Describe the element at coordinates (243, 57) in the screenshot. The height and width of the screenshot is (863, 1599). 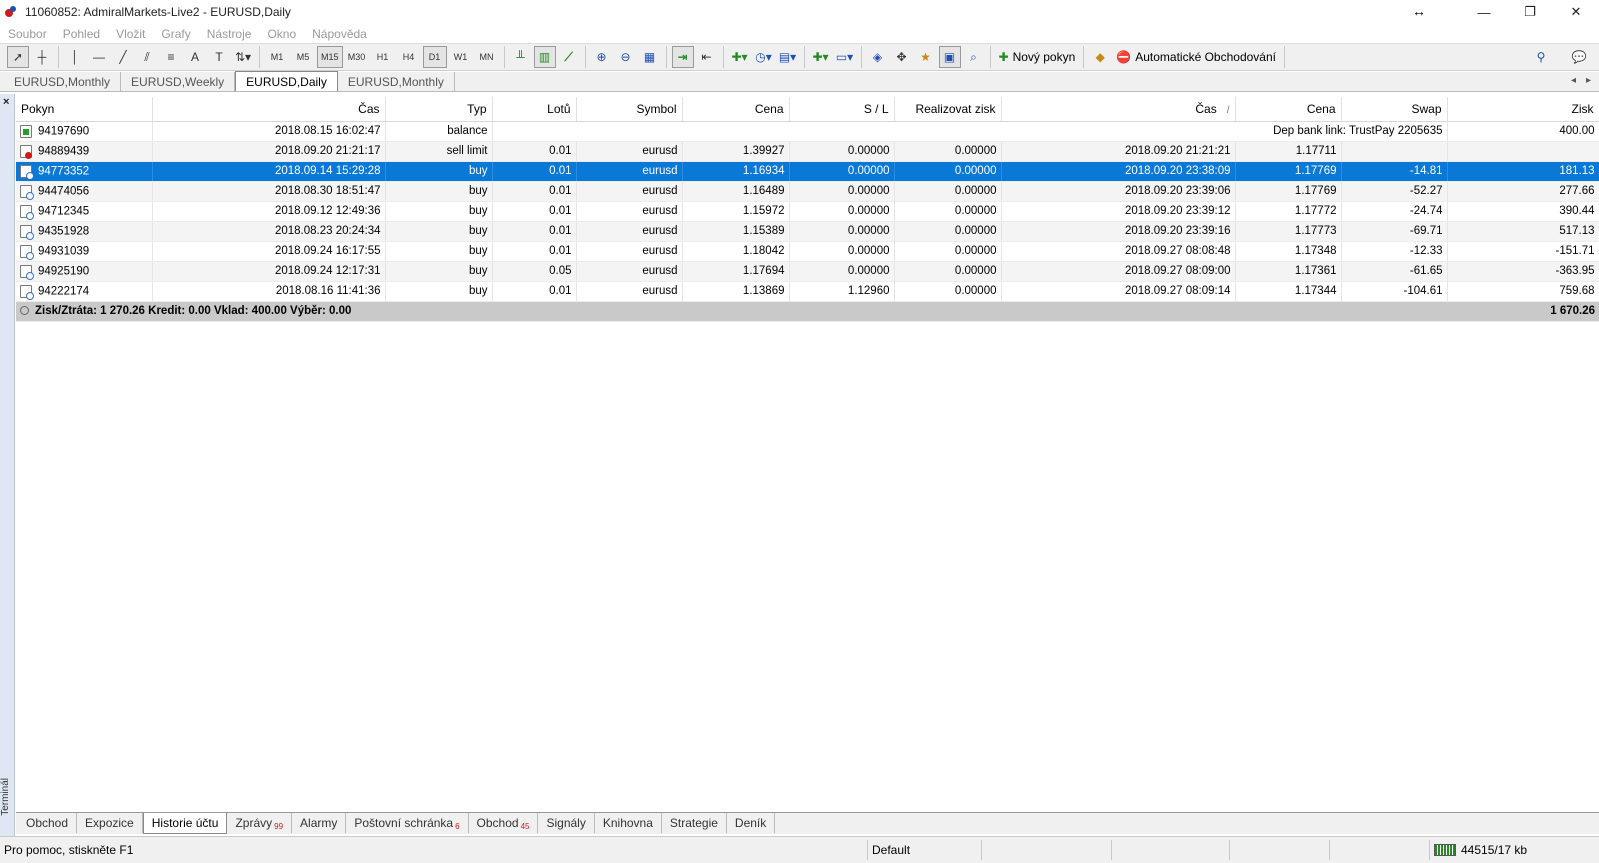
I see `arrows-dropdown-icon: ⇅▾` at that location.